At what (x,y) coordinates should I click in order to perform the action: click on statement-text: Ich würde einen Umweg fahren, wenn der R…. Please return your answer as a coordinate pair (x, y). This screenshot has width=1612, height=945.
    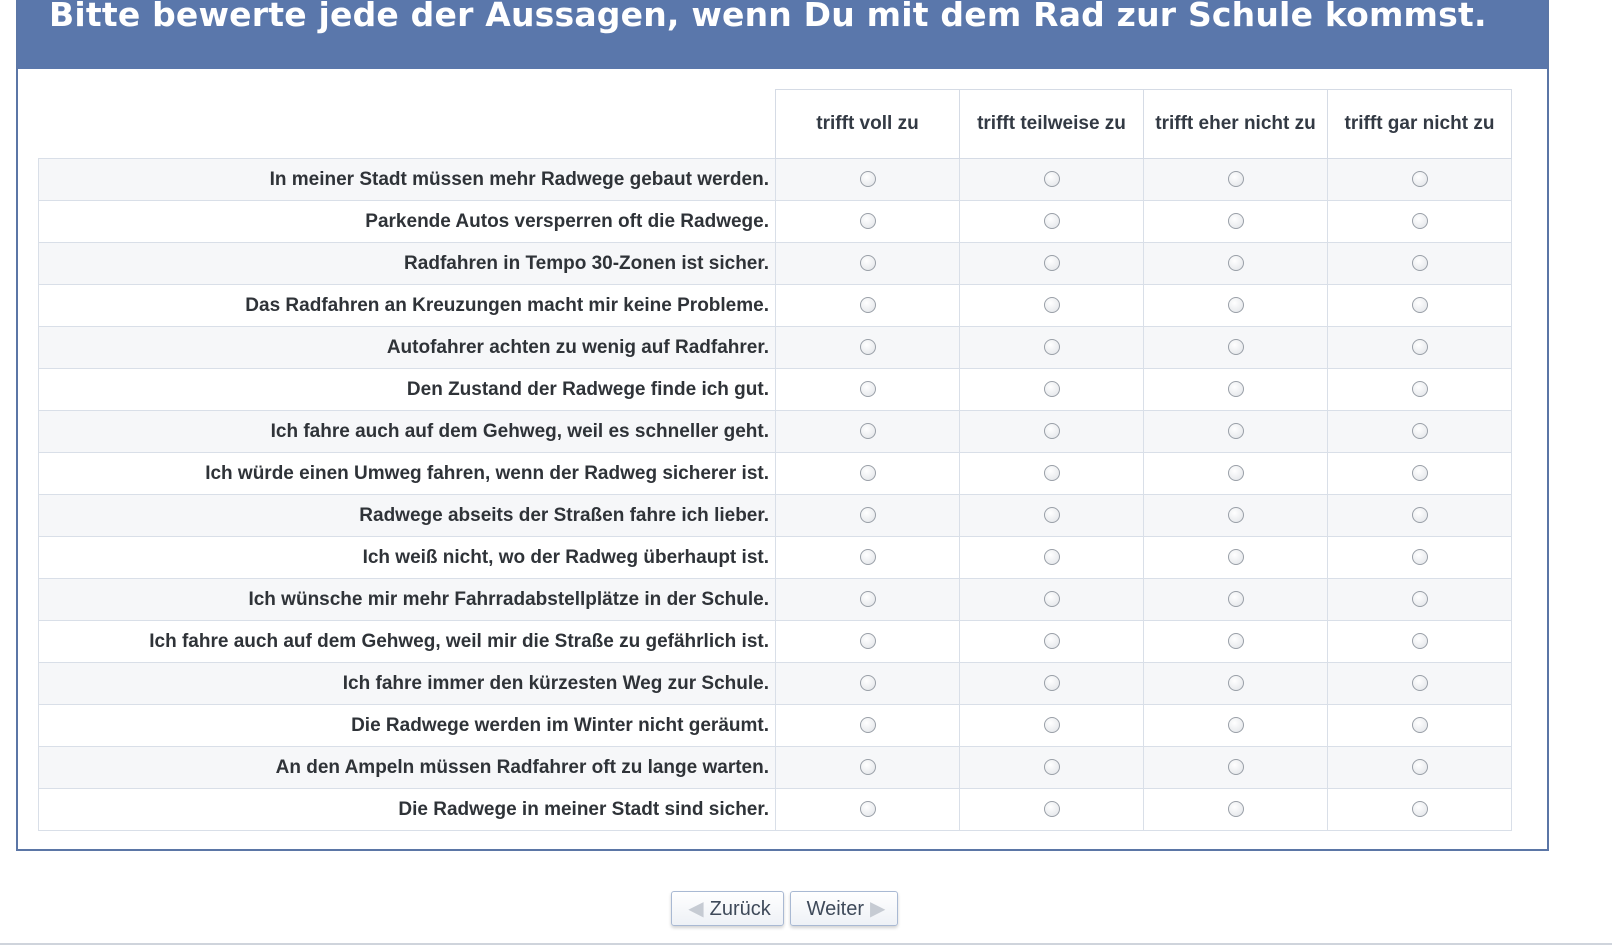
    Looking at the image, I should click on (407, 473).